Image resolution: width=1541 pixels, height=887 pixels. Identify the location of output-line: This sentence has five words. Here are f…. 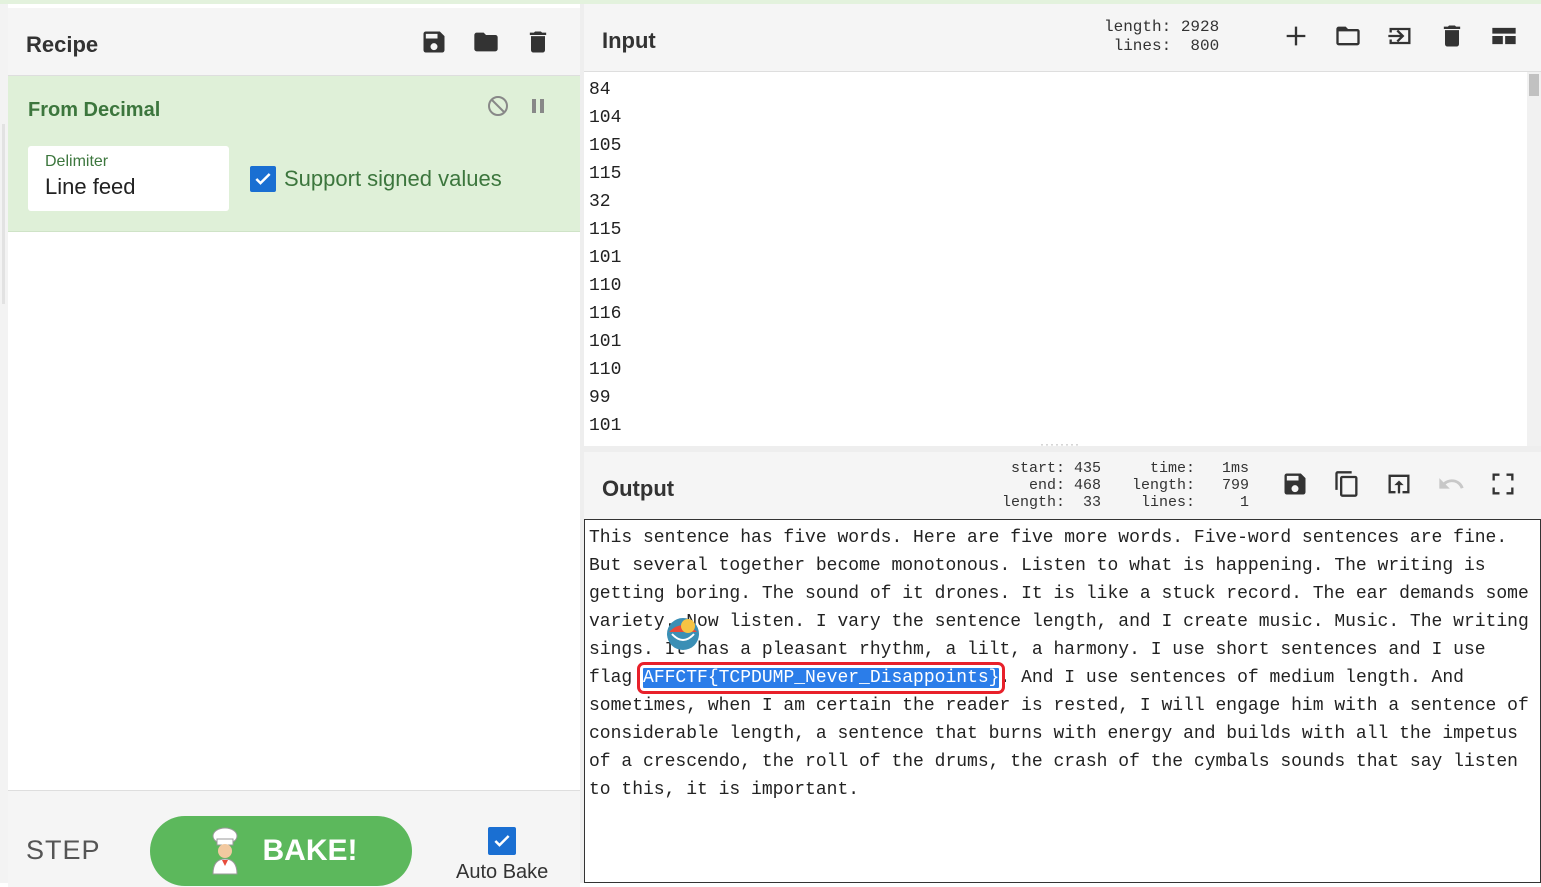
(1048, 538).